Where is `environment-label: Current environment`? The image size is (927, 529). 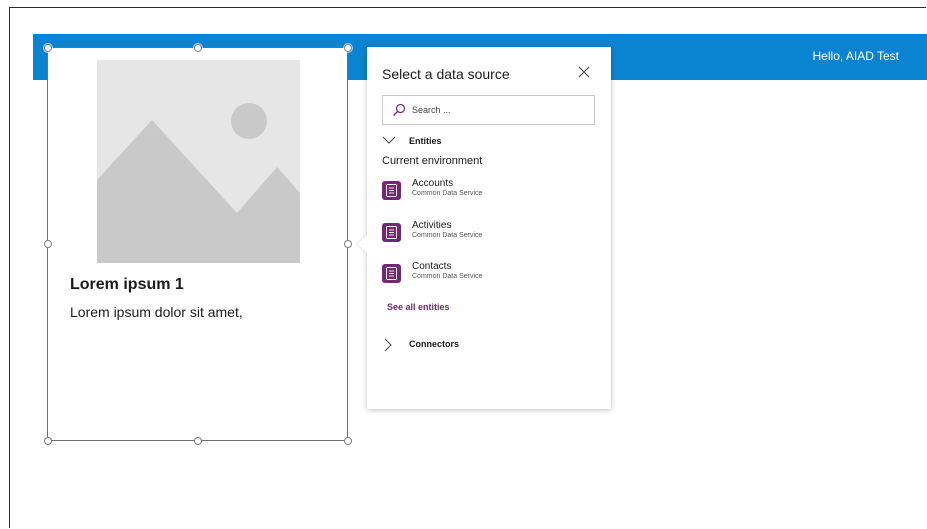
environment-label: Current environment is located at coordinates (432, 161).